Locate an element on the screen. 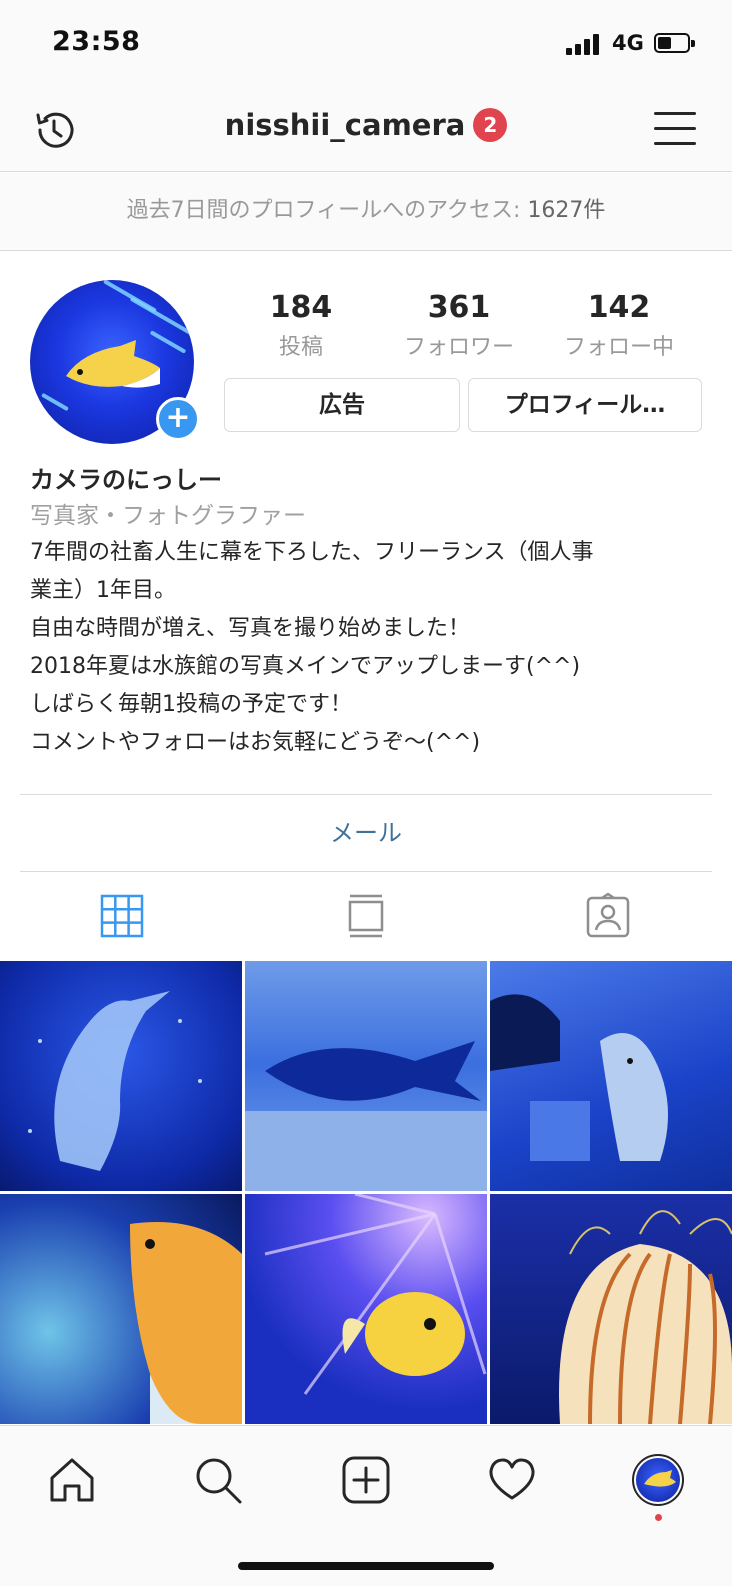 The width and height of the screenshot is (732, 1586). insight-count: 1627件 is located at coordinates (566, 210).